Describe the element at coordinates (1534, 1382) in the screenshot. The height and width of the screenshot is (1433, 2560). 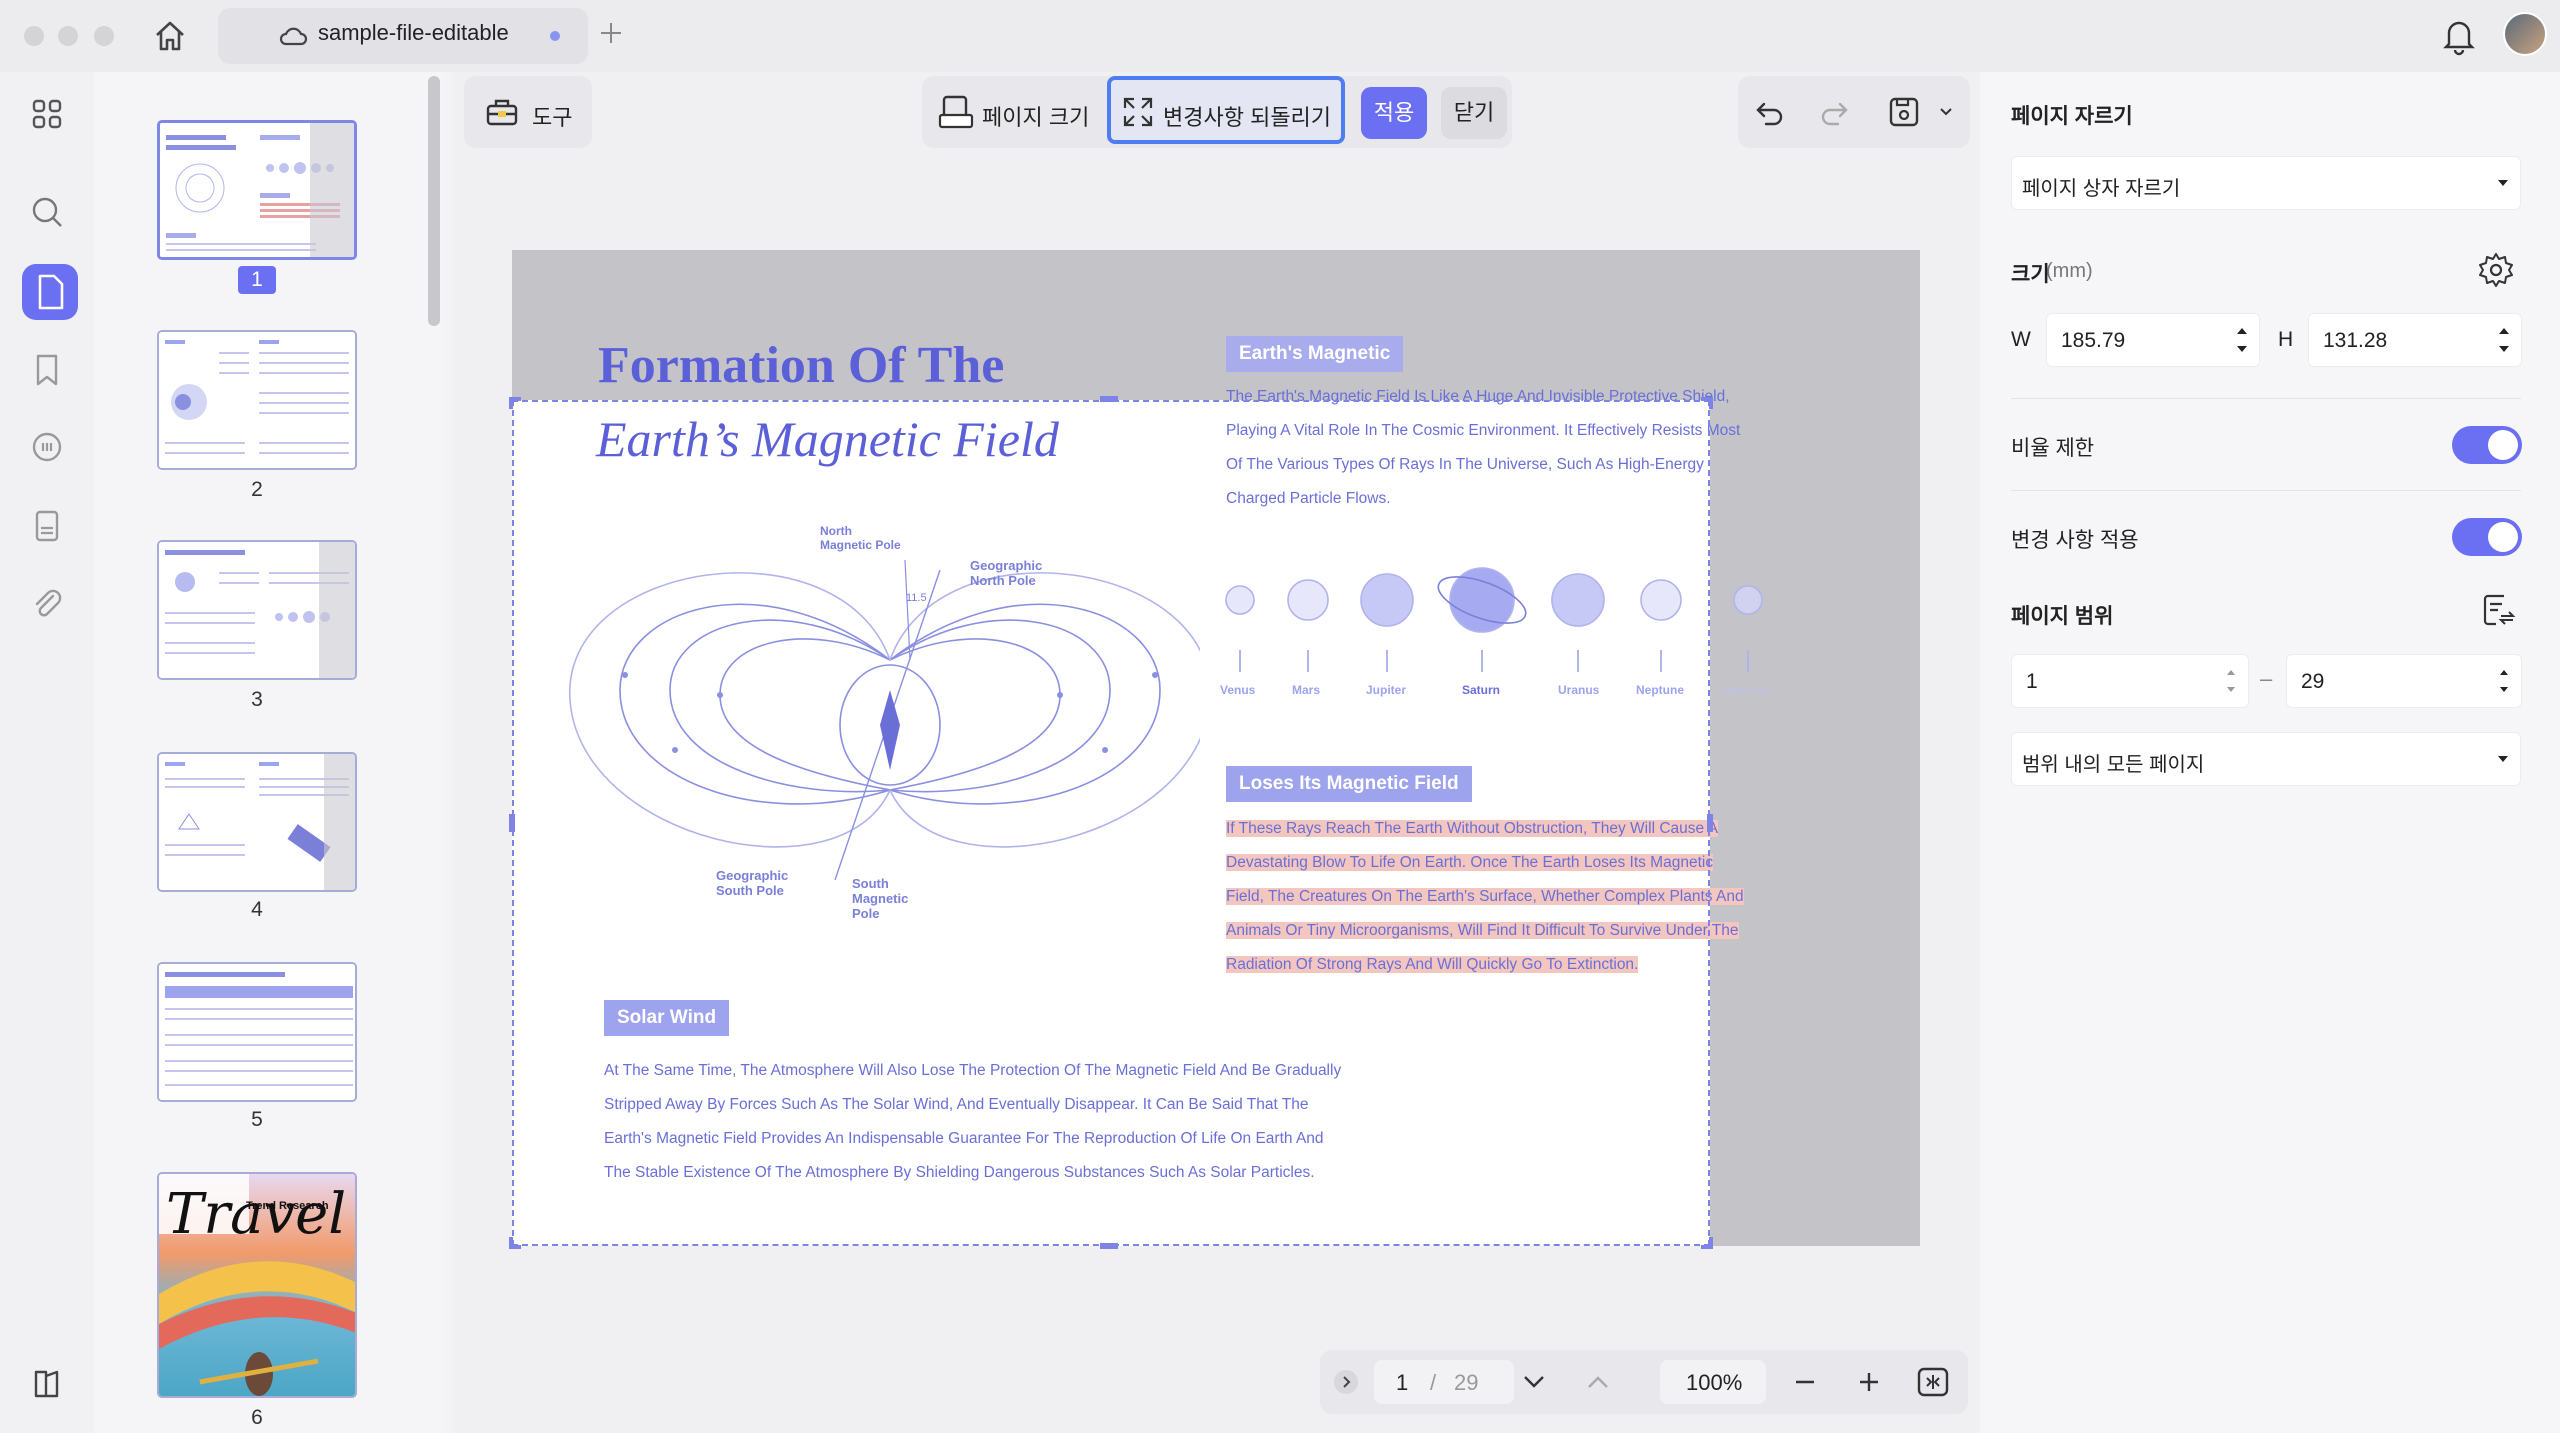
I see `next-page-chevron-down-icon` at that location.